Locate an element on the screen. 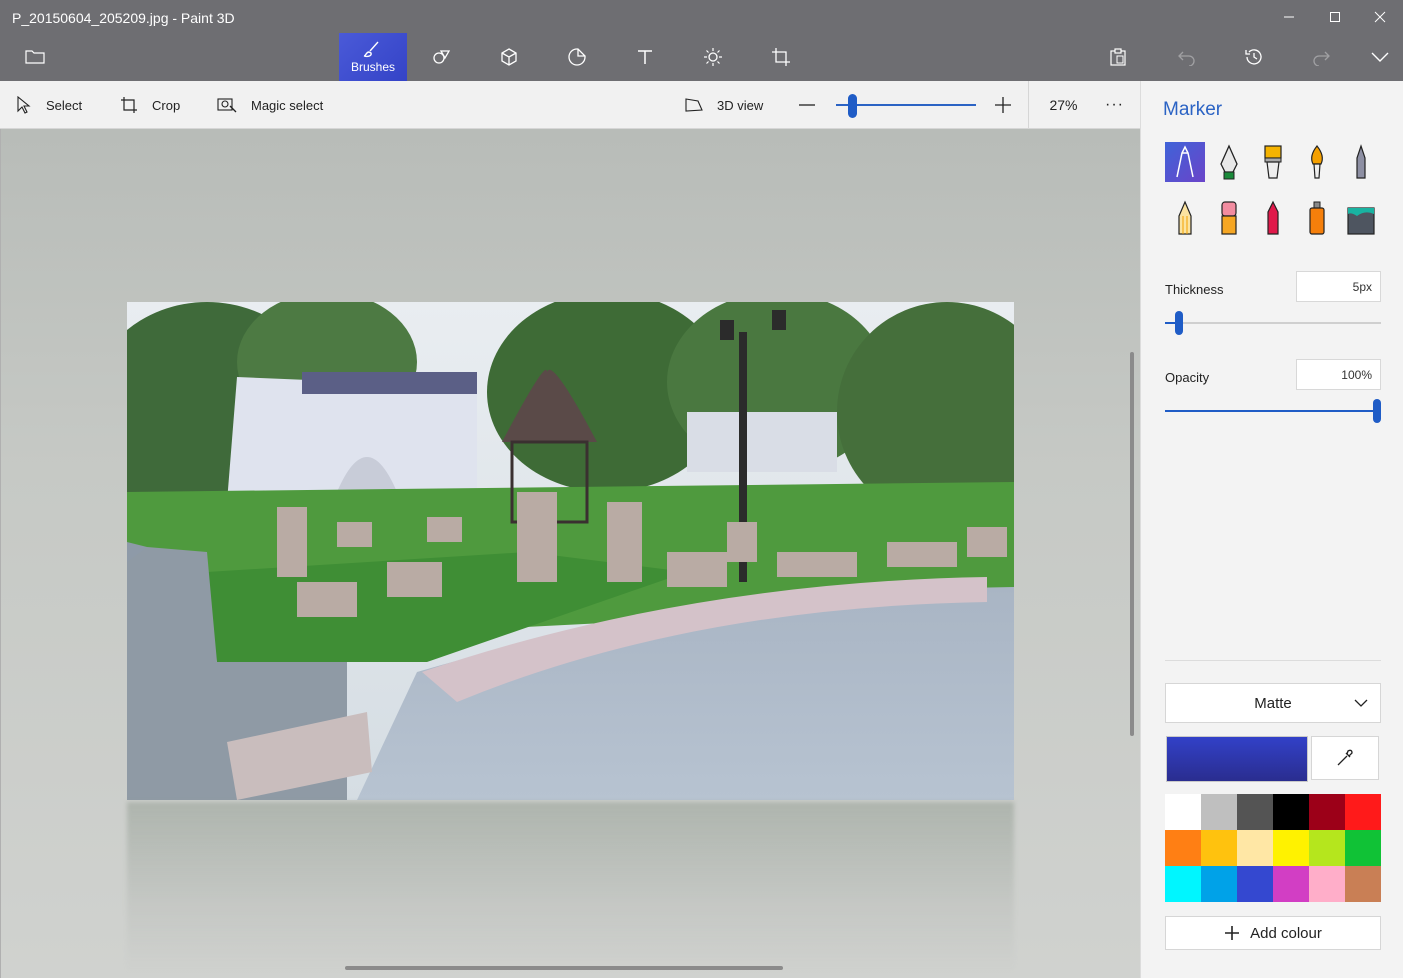 The width and height of the screenshot is (1403, 978). canvas-reflection is located at coordinates (570, 887).